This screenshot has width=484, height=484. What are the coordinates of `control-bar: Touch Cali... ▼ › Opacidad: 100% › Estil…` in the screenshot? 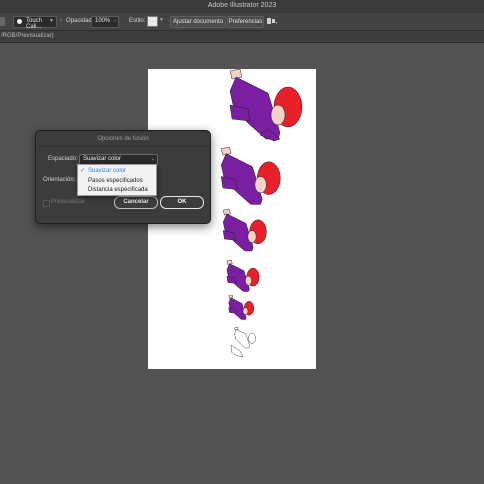 It's located at (242, 22).